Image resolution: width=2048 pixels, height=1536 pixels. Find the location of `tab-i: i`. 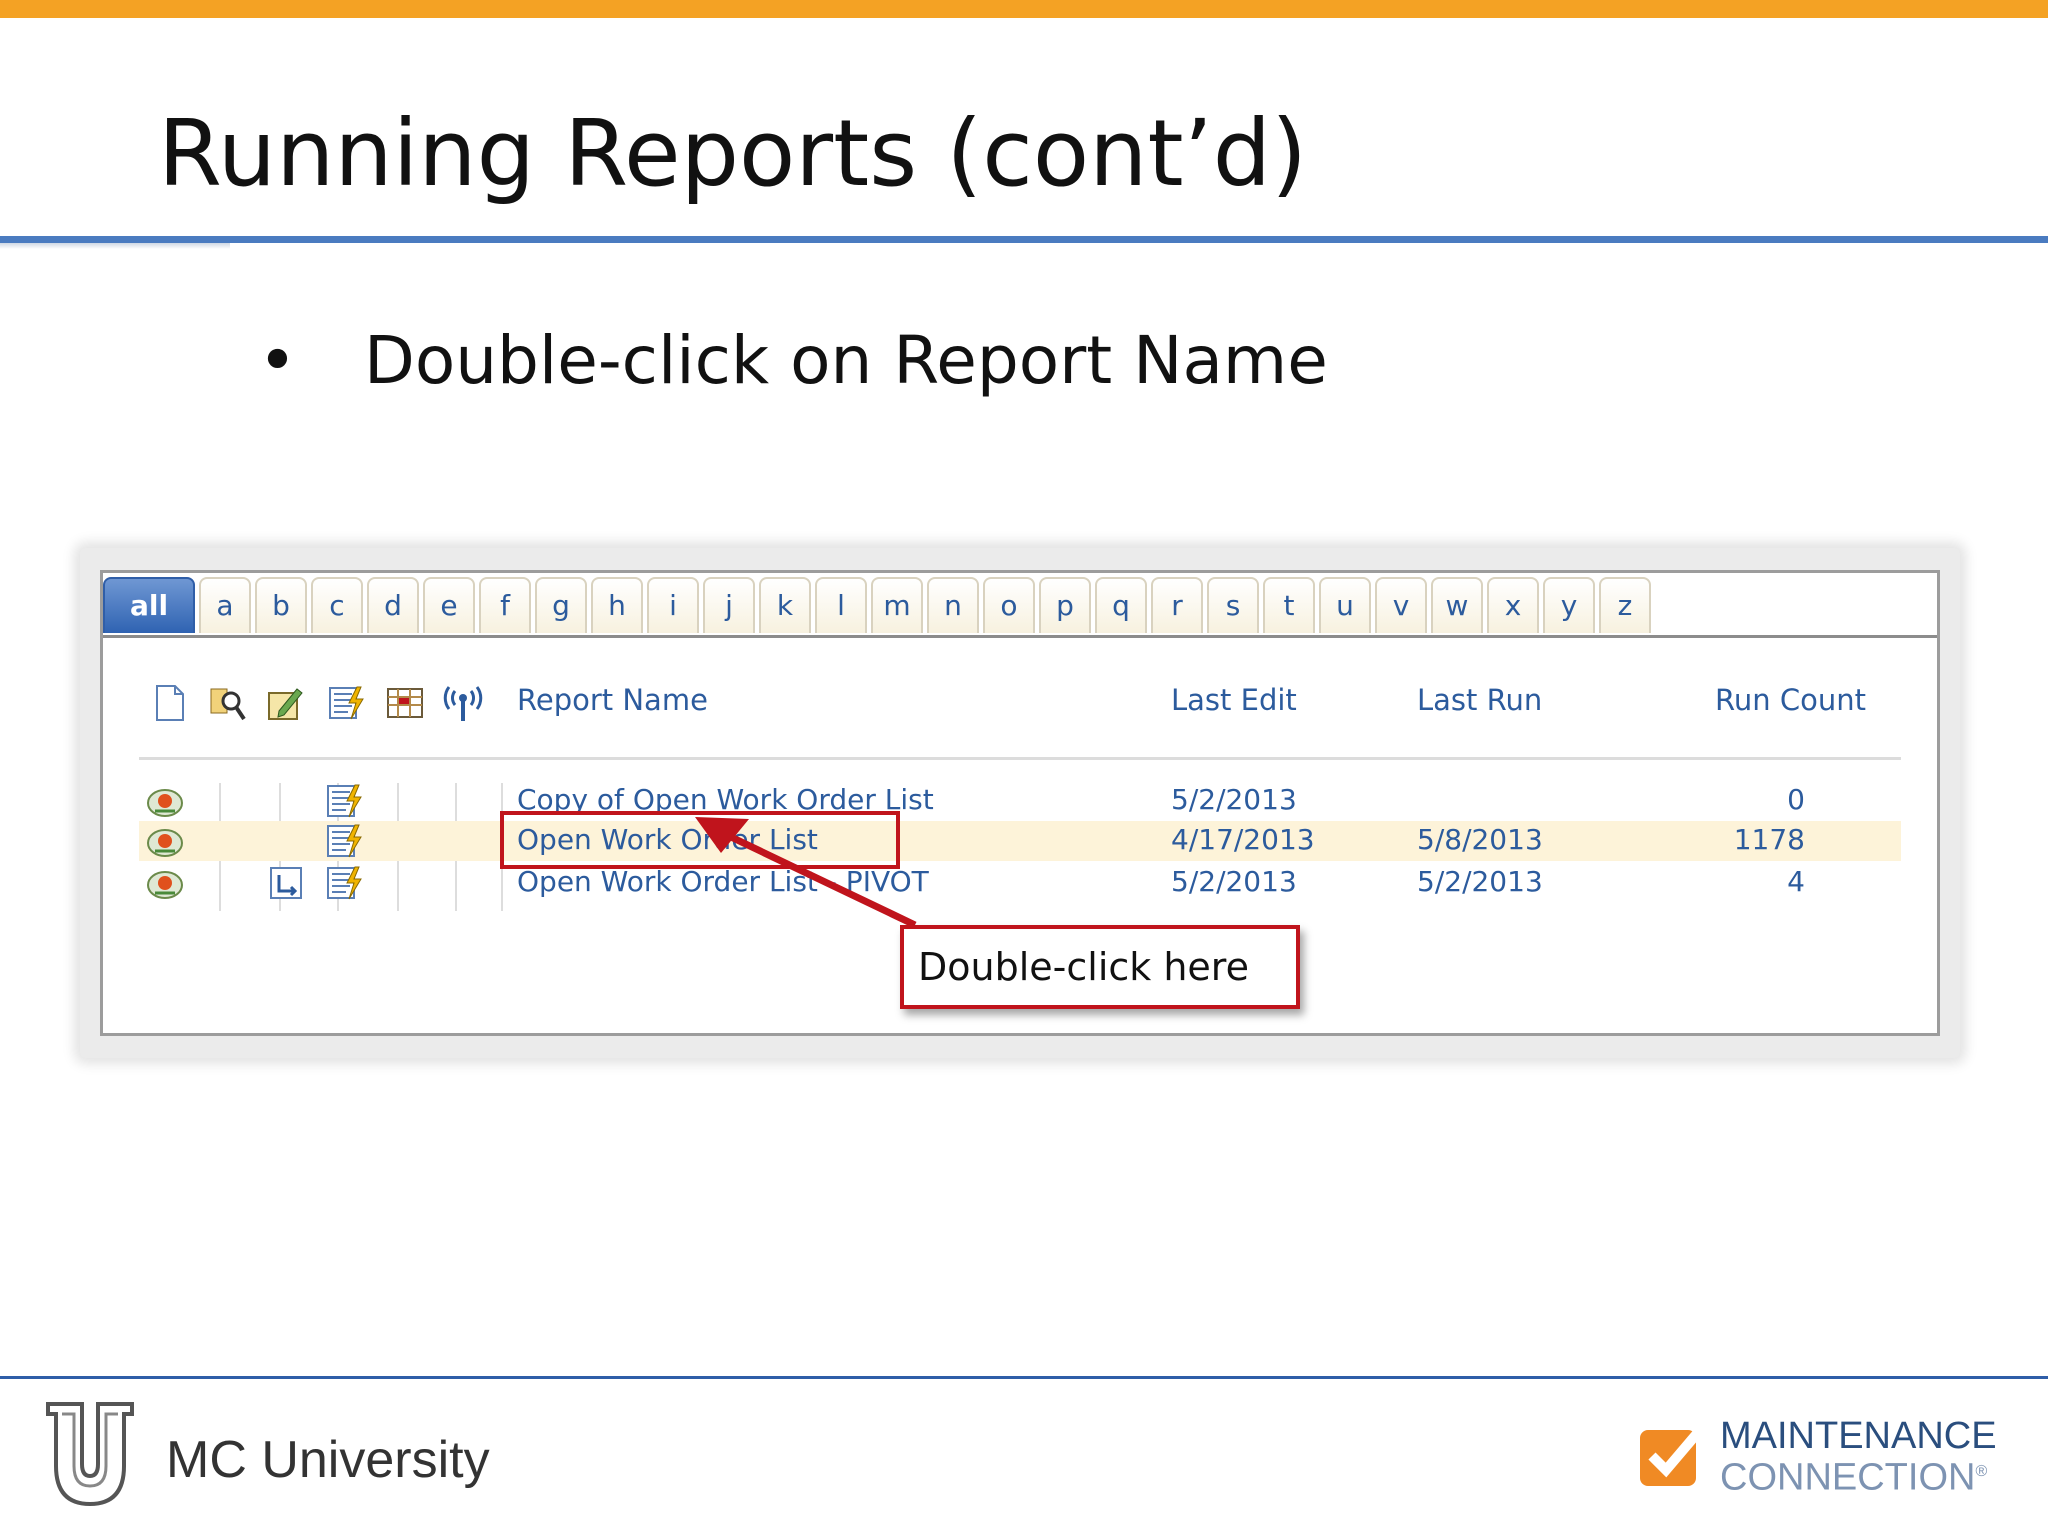

tab-i: i is located at coordinates (673, 605).